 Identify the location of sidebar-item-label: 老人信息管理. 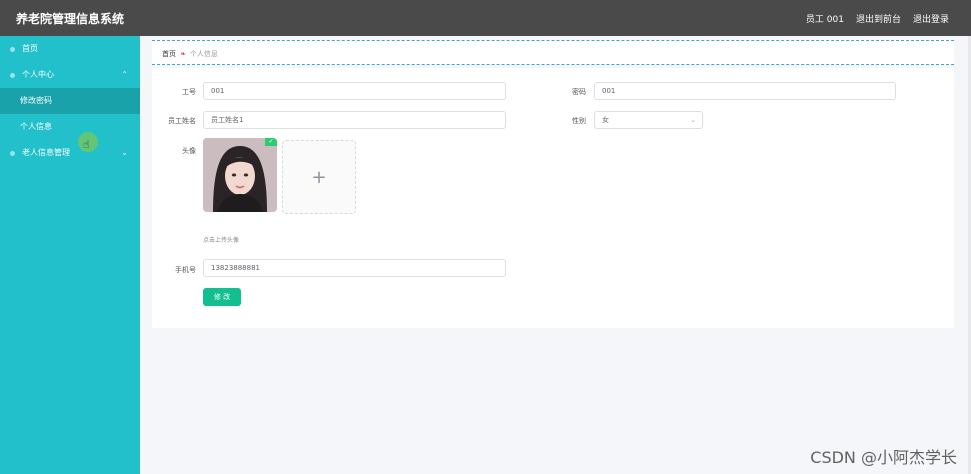
(46, 152).